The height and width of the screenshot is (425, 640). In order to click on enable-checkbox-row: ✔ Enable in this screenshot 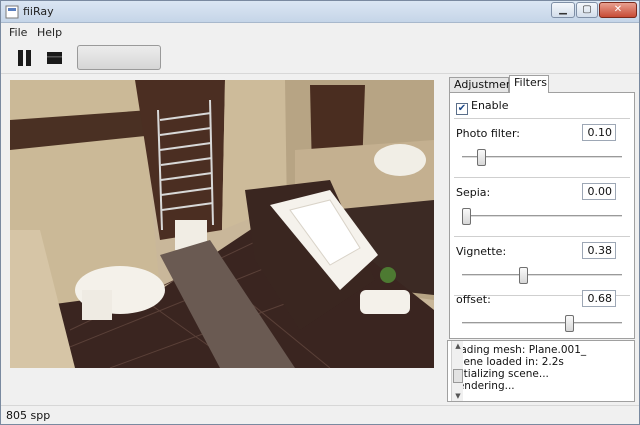, I will do `click(482, 107)`.